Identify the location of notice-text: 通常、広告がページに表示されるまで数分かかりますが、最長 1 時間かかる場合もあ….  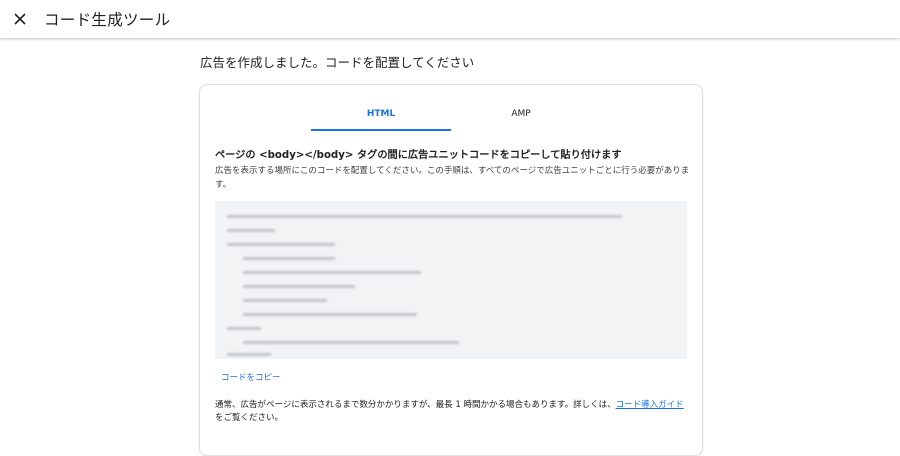
(452, 412).